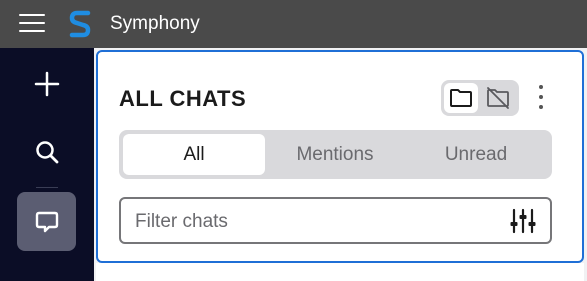 This screenshot has width=587, height=281. Describe the element at coordinates (340, 272) in the screenshot. I see `panel-bottom-strip` at that location.